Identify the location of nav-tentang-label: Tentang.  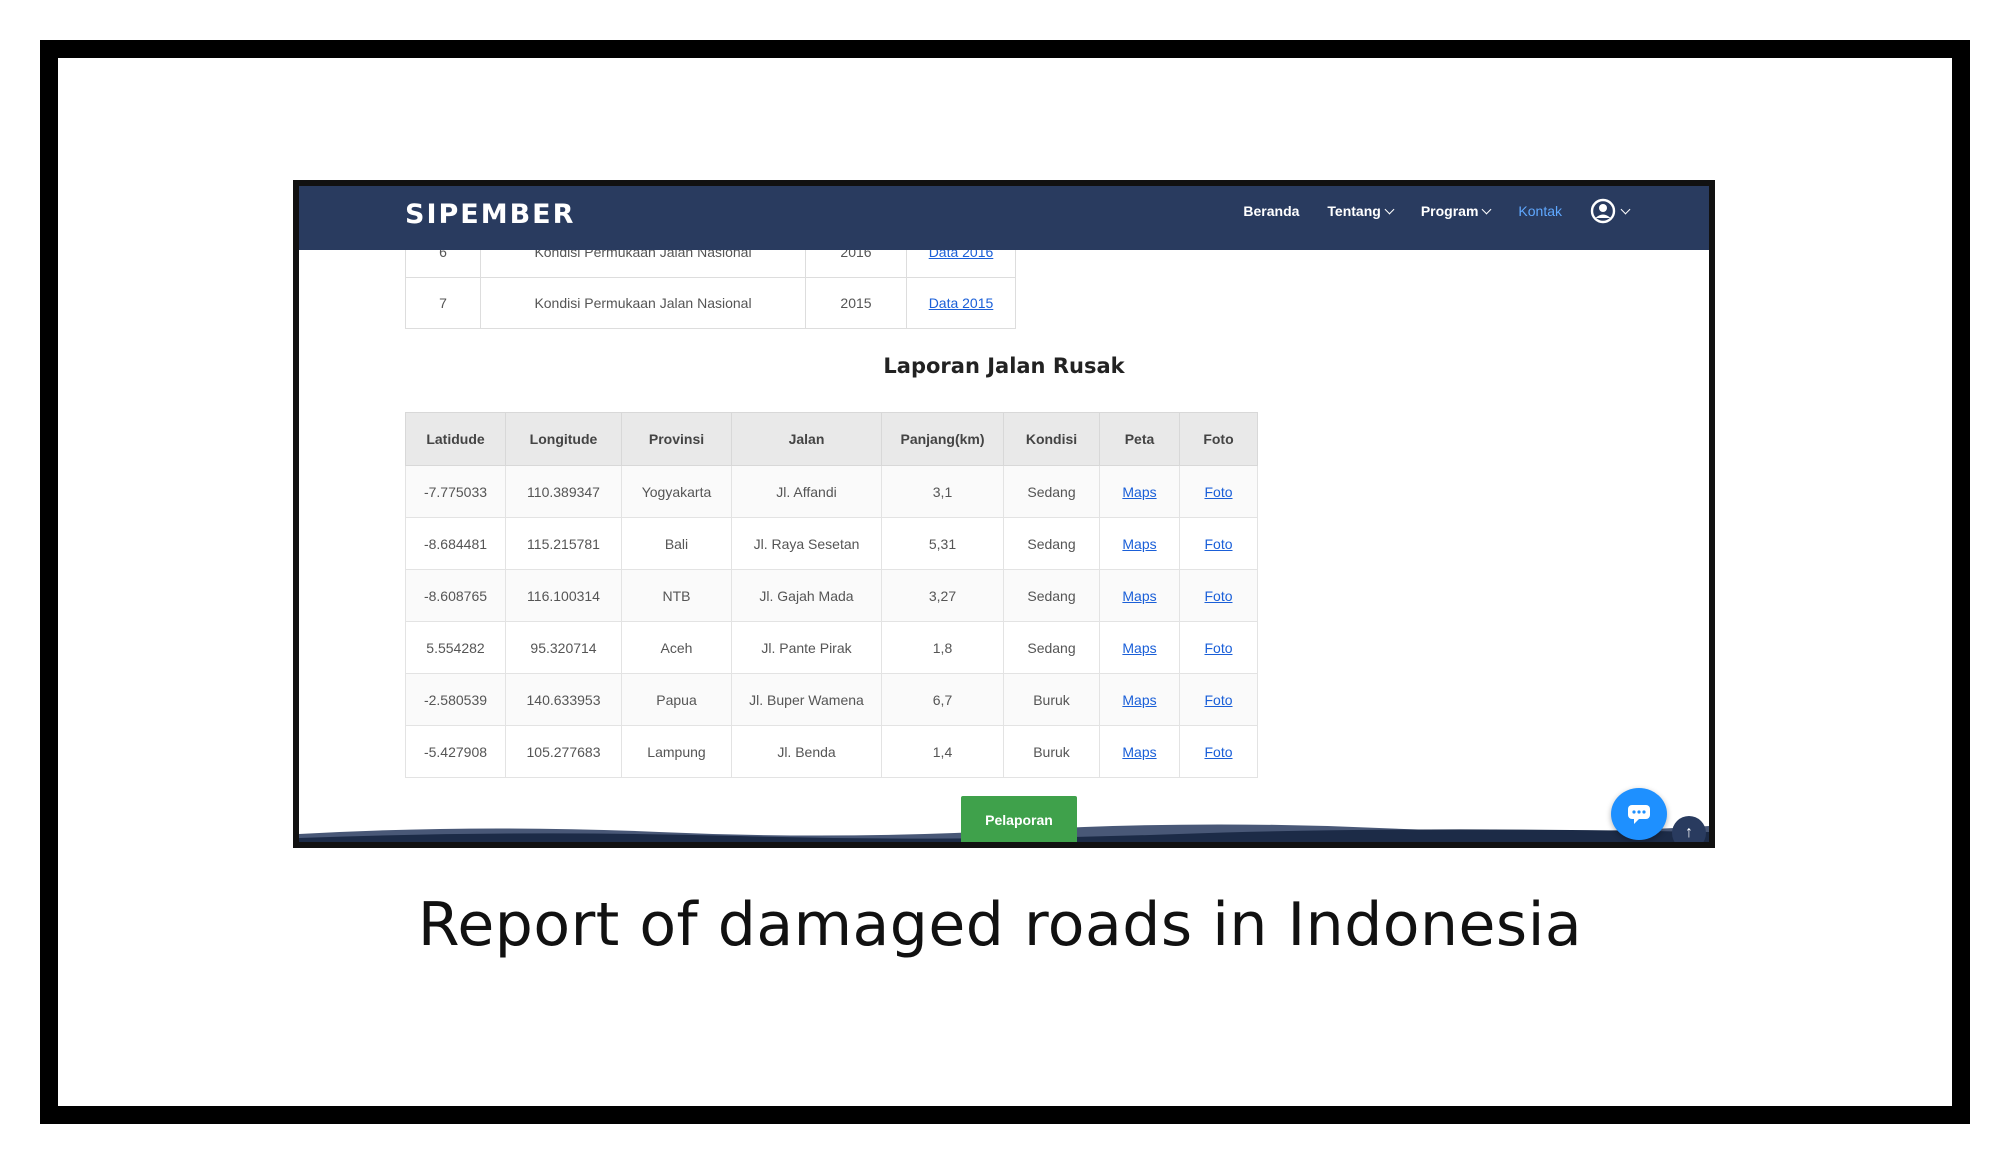
(1354, 211).